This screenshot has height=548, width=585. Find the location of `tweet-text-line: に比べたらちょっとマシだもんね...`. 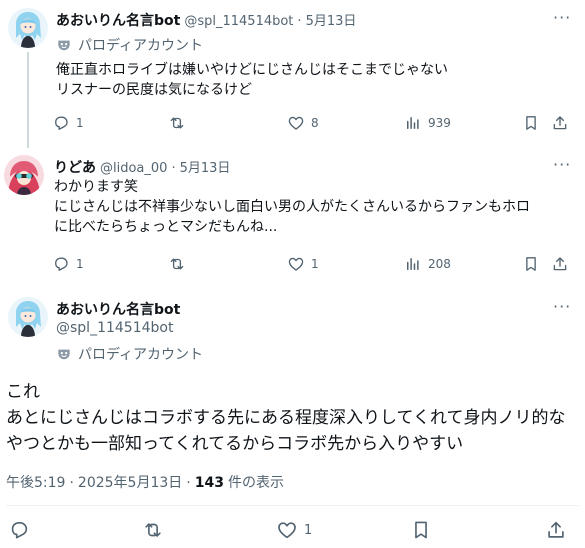

tweet-text-line: に比べたらちょっとマシだもんね... is located at coordinates (166, 227).